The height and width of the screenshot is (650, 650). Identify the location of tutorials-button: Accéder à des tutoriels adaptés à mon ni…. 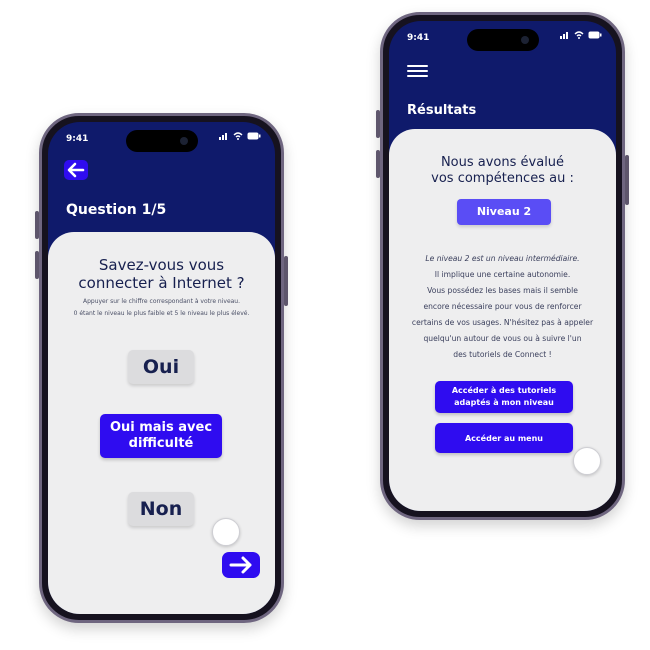
(504, 397).